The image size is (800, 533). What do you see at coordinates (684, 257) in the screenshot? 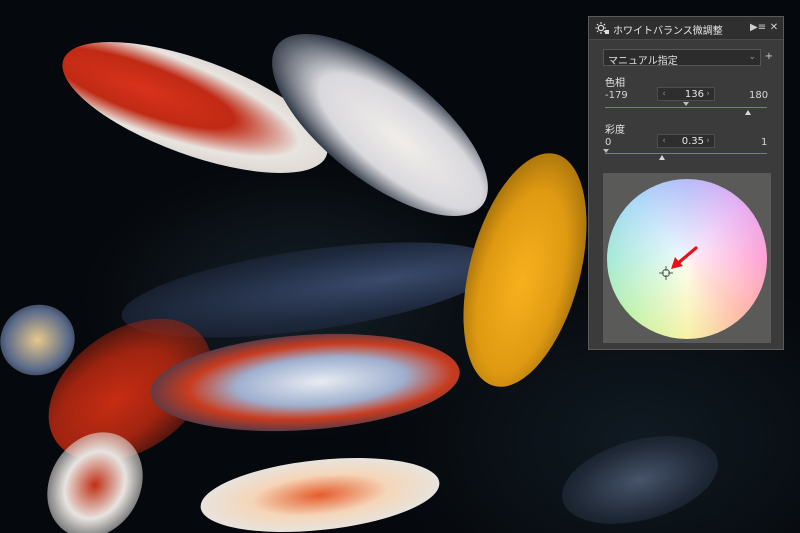
I see `red-arrow-icon` at bounding box center [684, 257].